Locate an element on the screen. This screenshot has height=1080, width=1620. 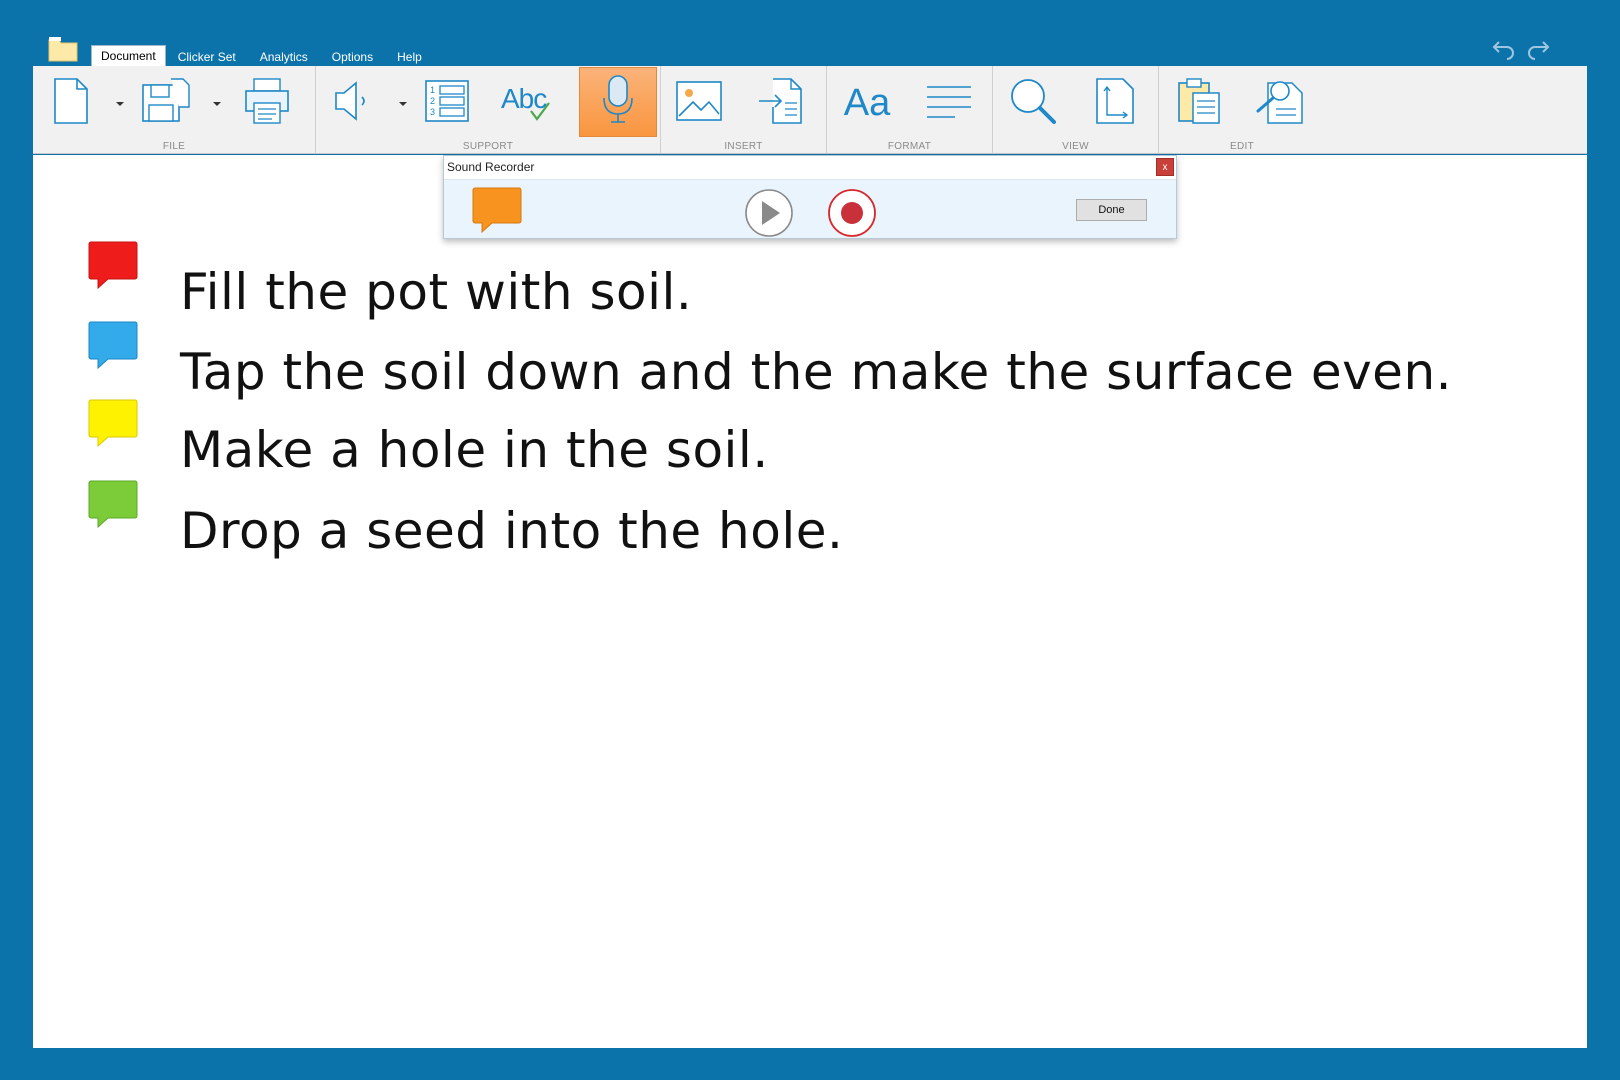
save-dropdown-icon is located at coordinates (217, 103).